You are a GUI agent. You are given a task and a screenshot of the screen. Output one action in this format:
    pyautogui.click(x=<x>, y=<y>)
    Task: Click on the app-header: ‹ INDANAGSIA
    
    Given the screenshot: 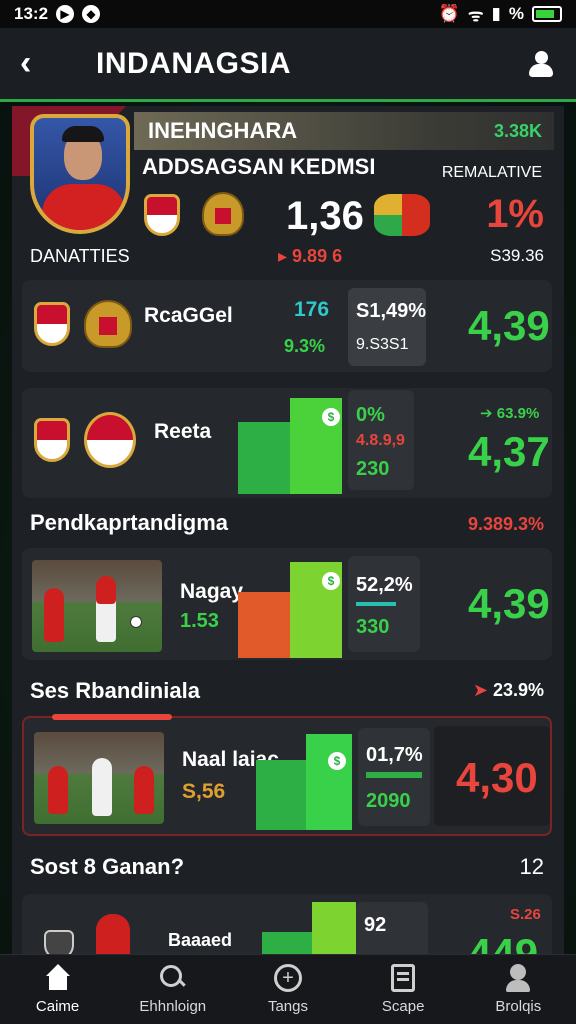 What is the action you would take?
    pyautogui.click(x=288, y=65)
    